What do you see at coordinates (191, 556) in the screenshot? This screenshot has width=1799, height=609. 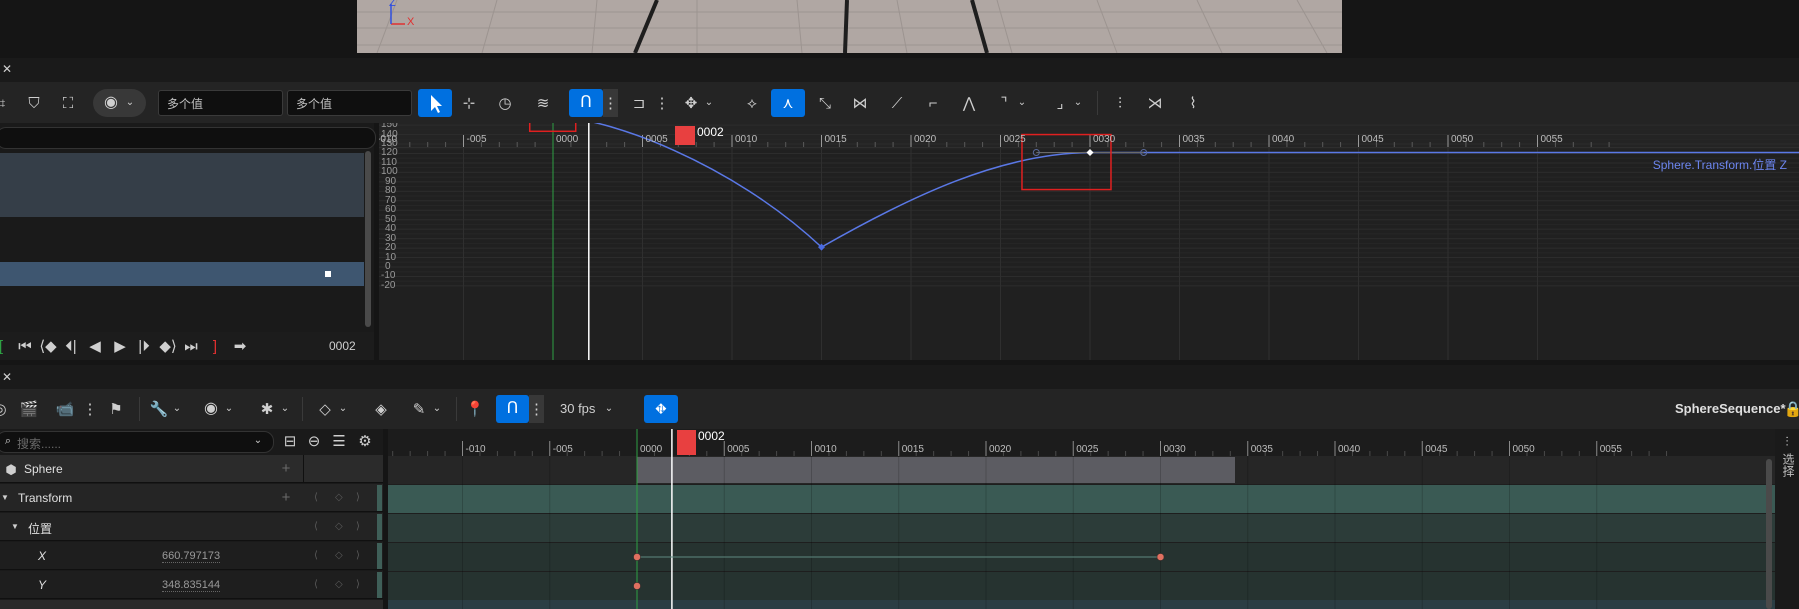 I see `track-row-x: X 660.797173 ⟨ ◇ ⟩` at bounding box center [191, 556].